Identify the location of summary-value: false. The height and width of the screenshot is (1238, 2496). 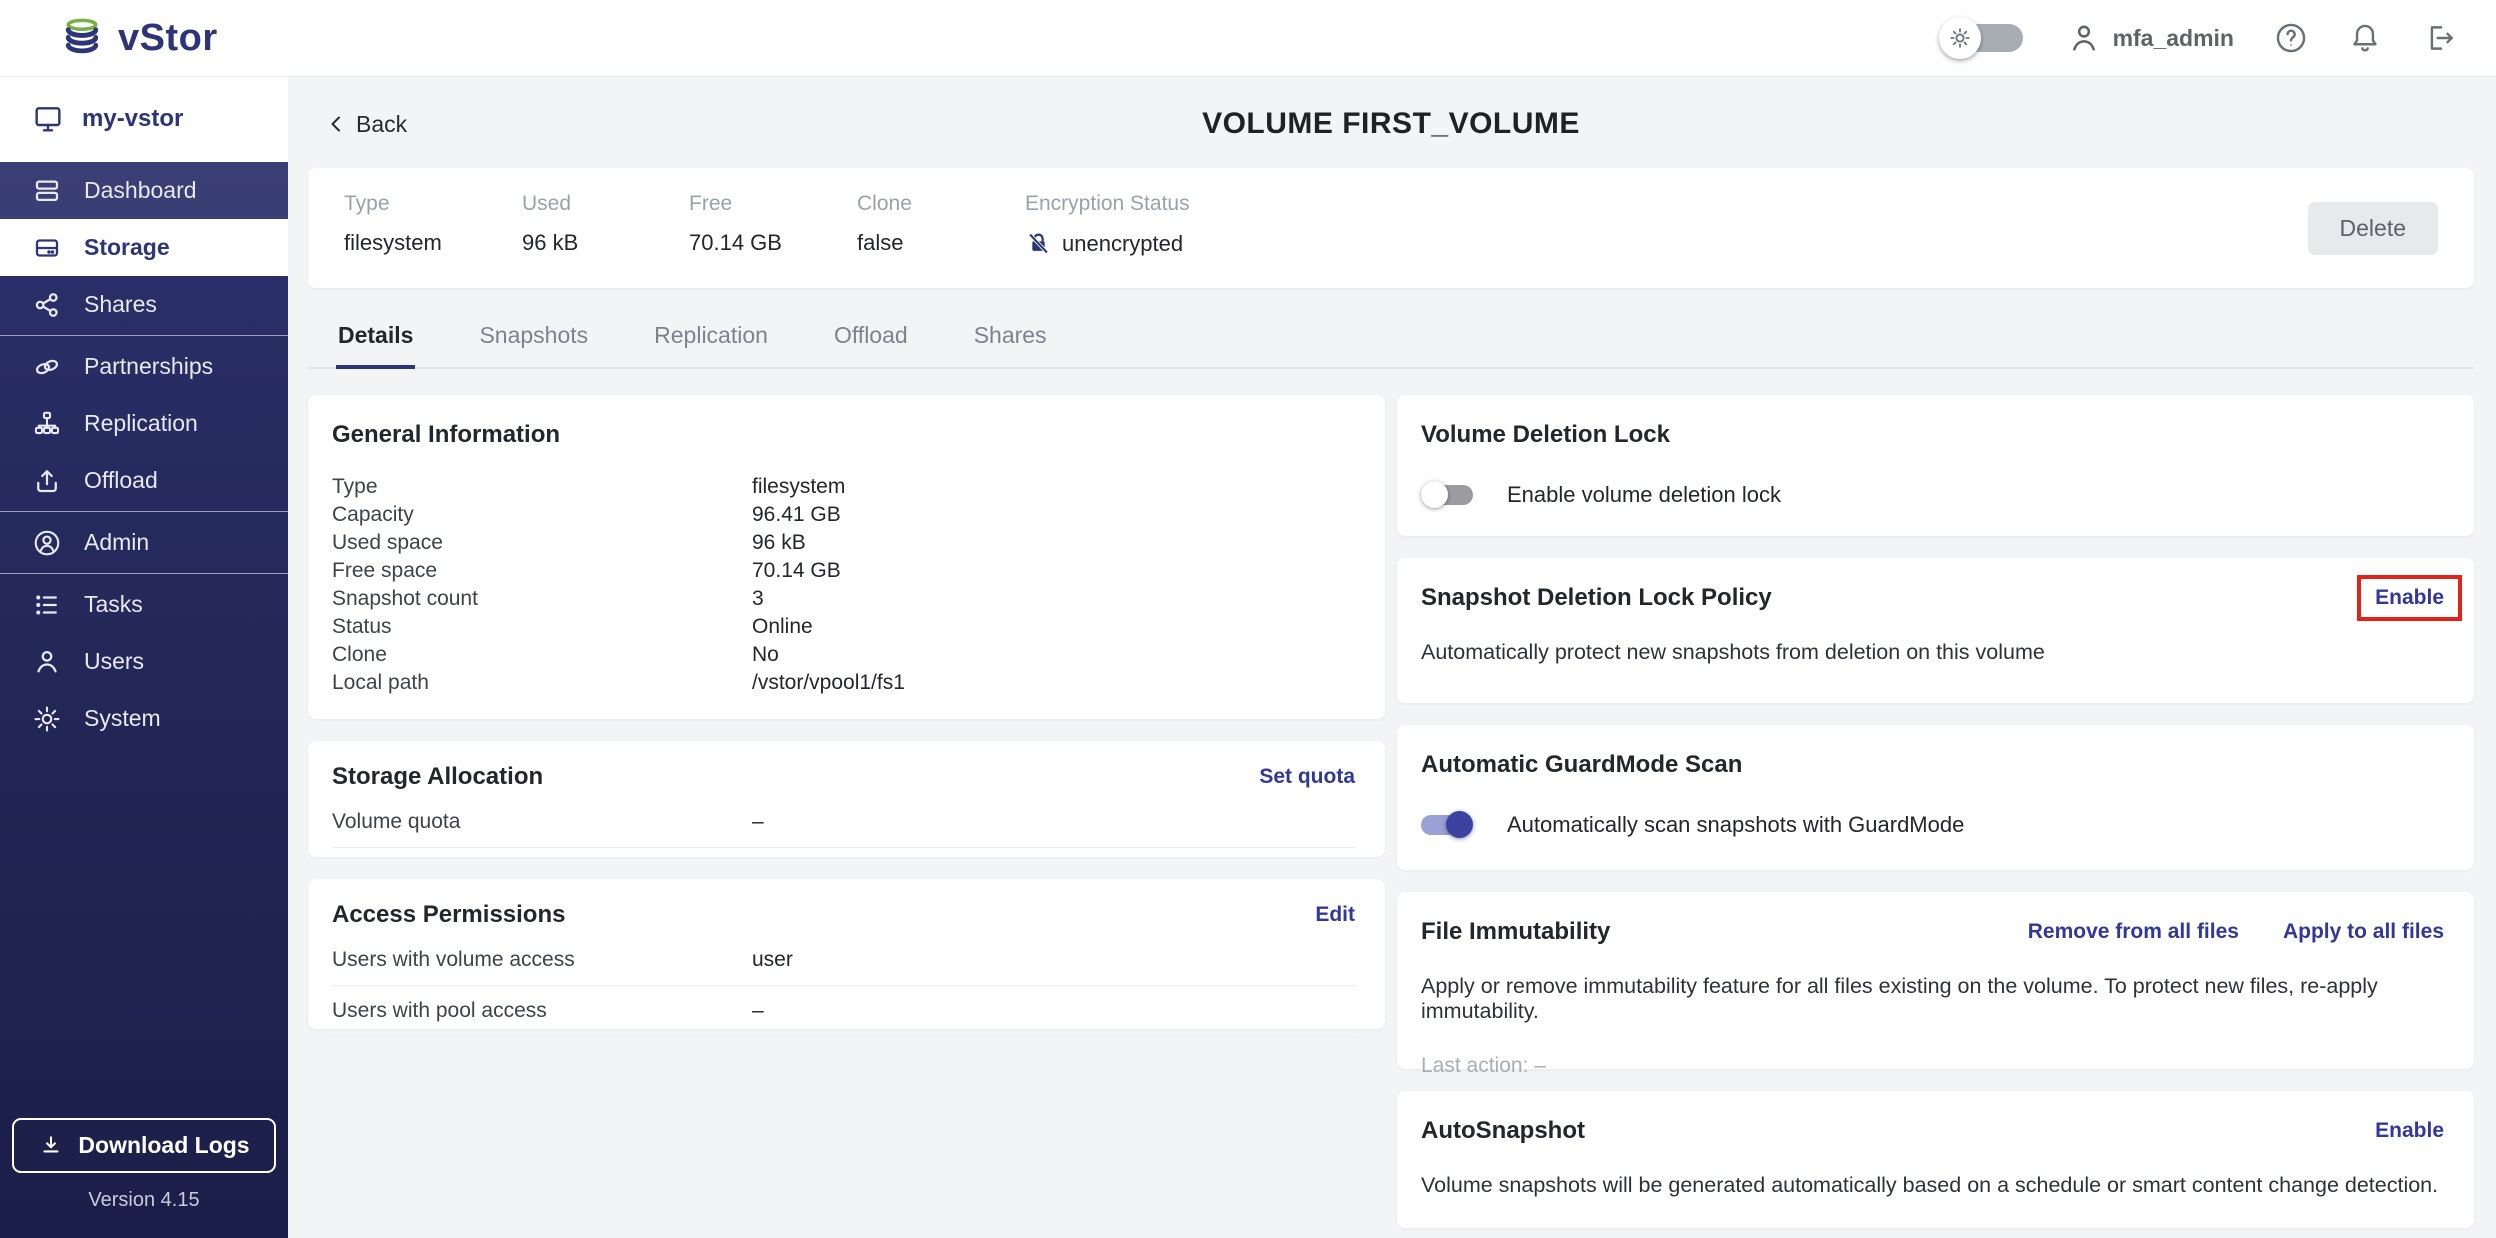
(880, 242).